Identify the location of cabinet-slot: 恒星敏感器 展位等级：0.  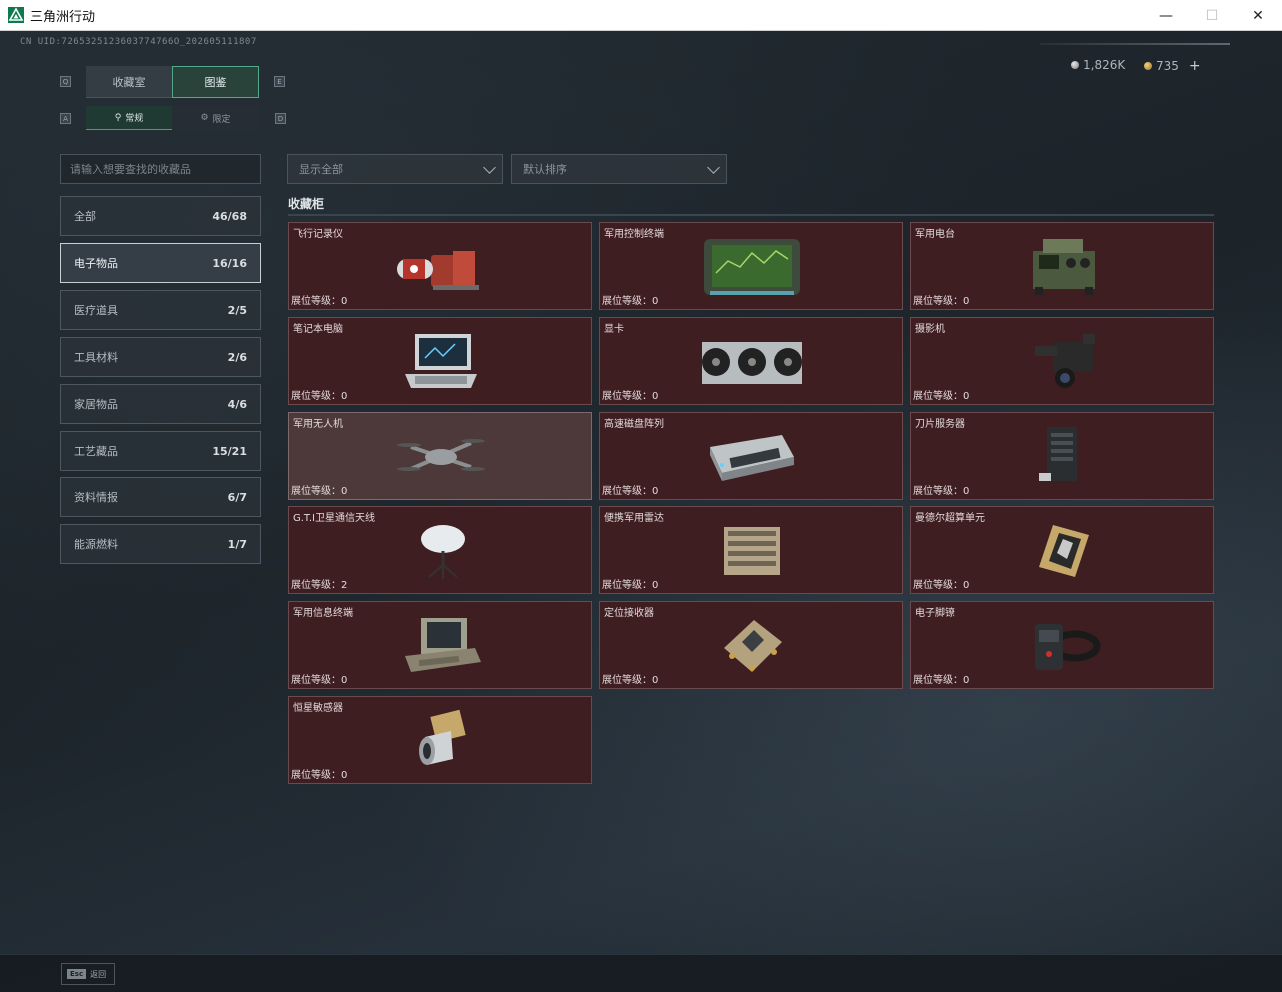
(440, 740).